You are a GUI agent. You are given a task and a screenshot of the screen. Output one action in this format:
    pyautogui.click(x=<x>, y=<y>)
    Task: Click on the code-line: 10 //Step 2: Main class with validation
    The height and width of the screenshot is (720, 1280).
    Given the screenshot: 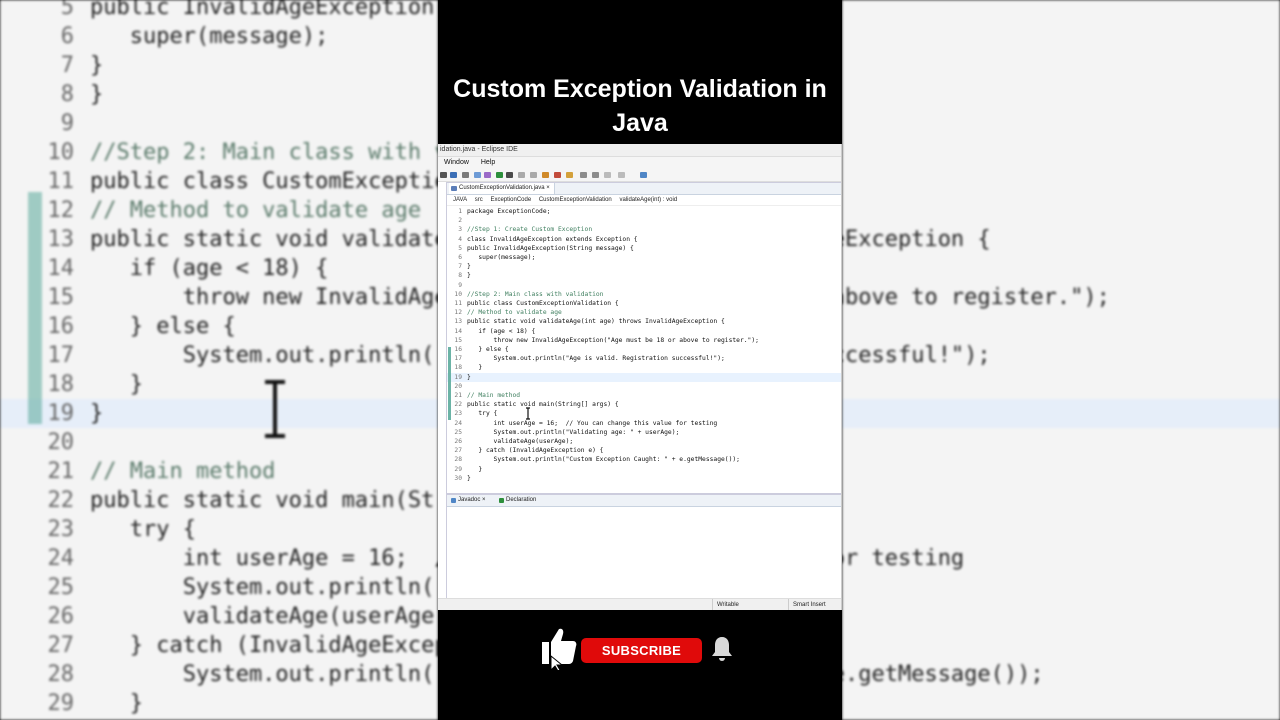 What is the action you would take?
    pyautogui.click(x=644, y=294)
    